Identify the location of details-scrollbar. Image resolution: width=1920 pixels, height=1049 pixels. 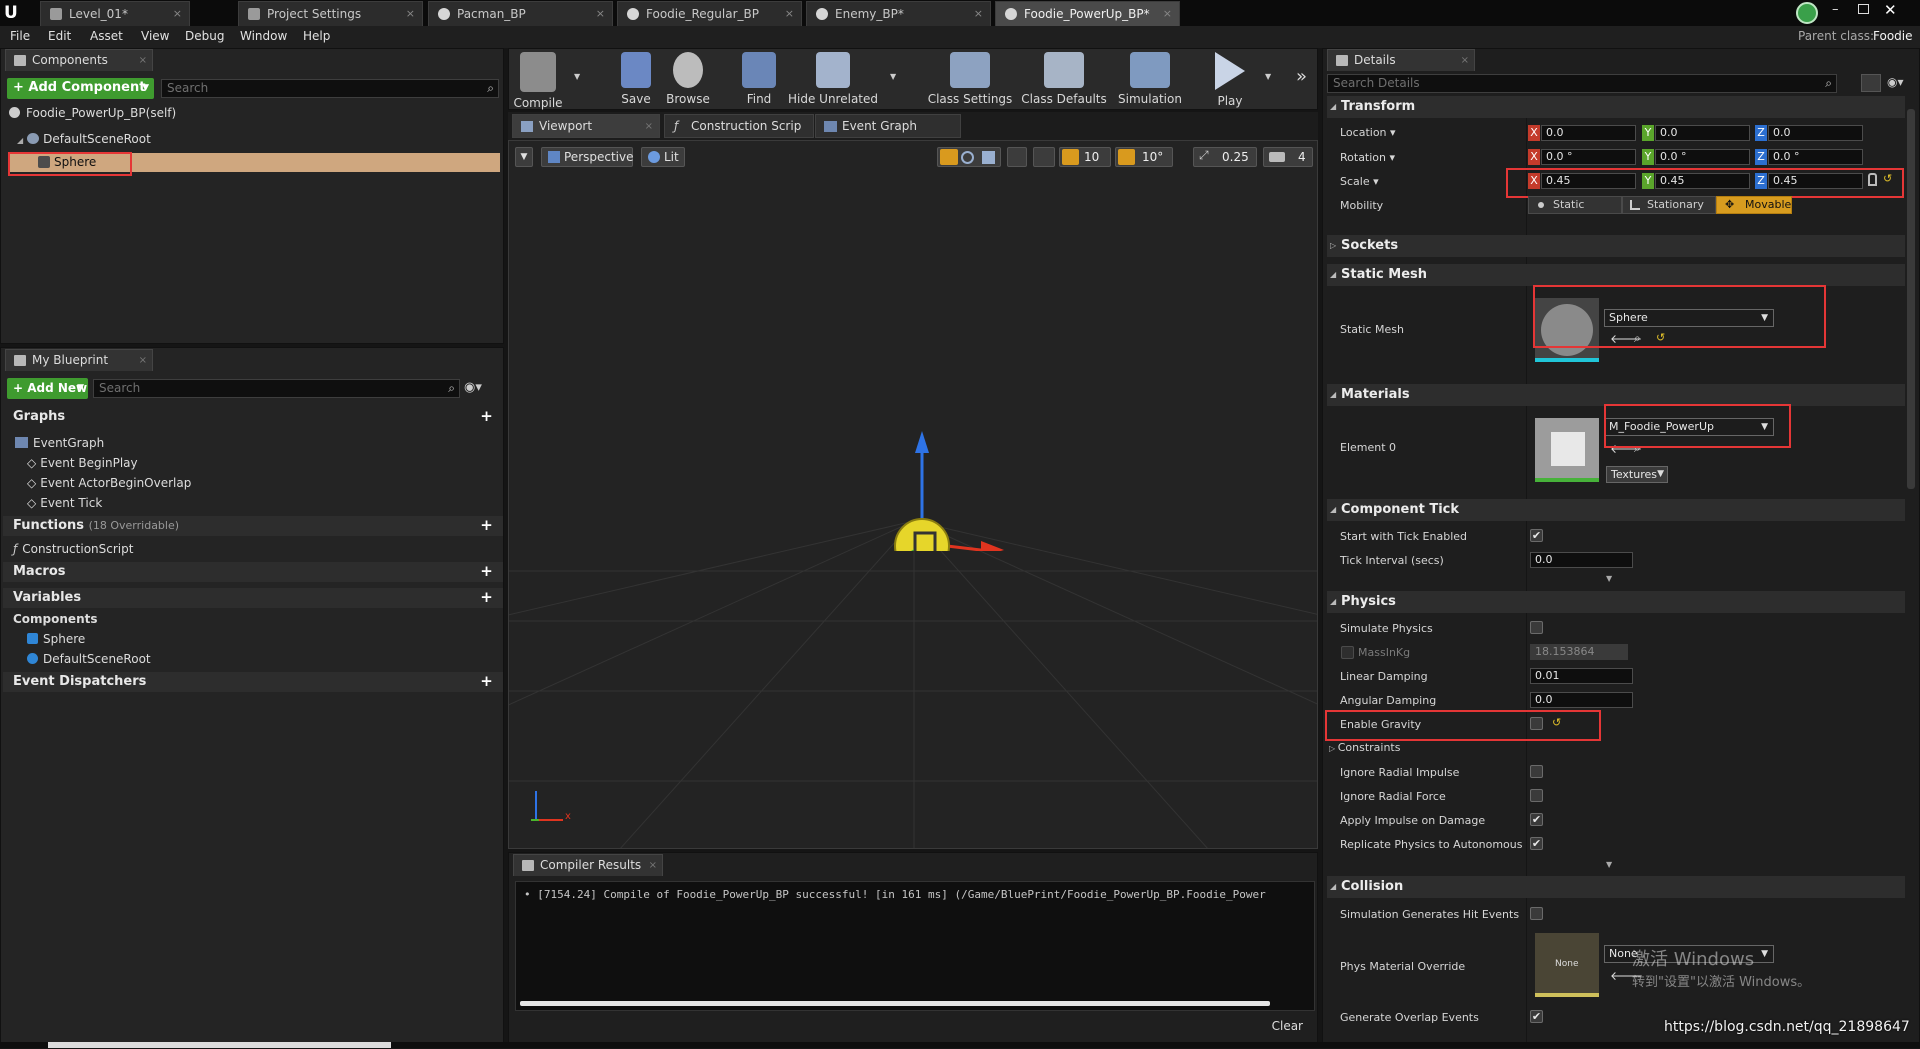
(1911, 299).